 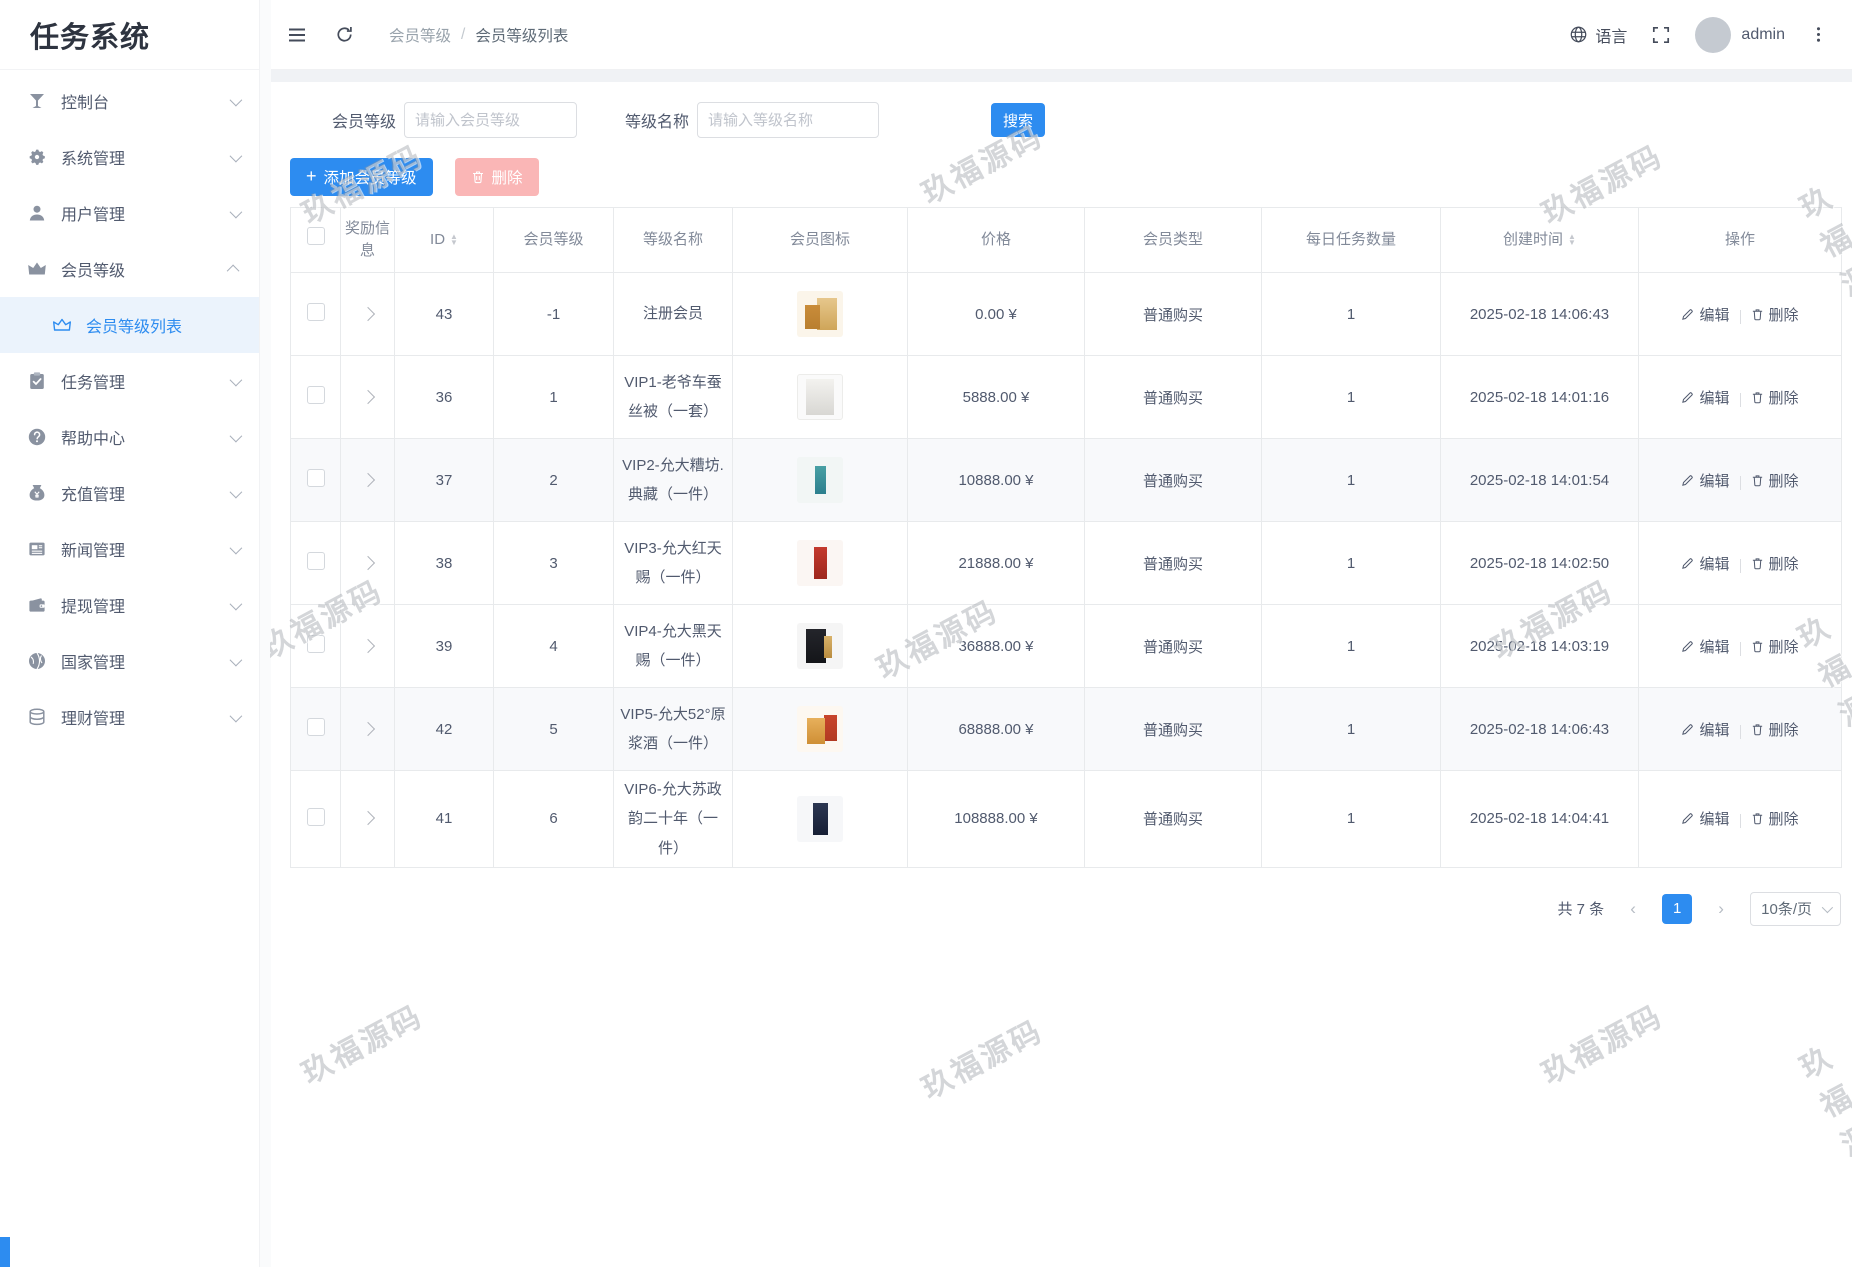 I want to click on page-1-button: 1, so click(x=1677, y=908).